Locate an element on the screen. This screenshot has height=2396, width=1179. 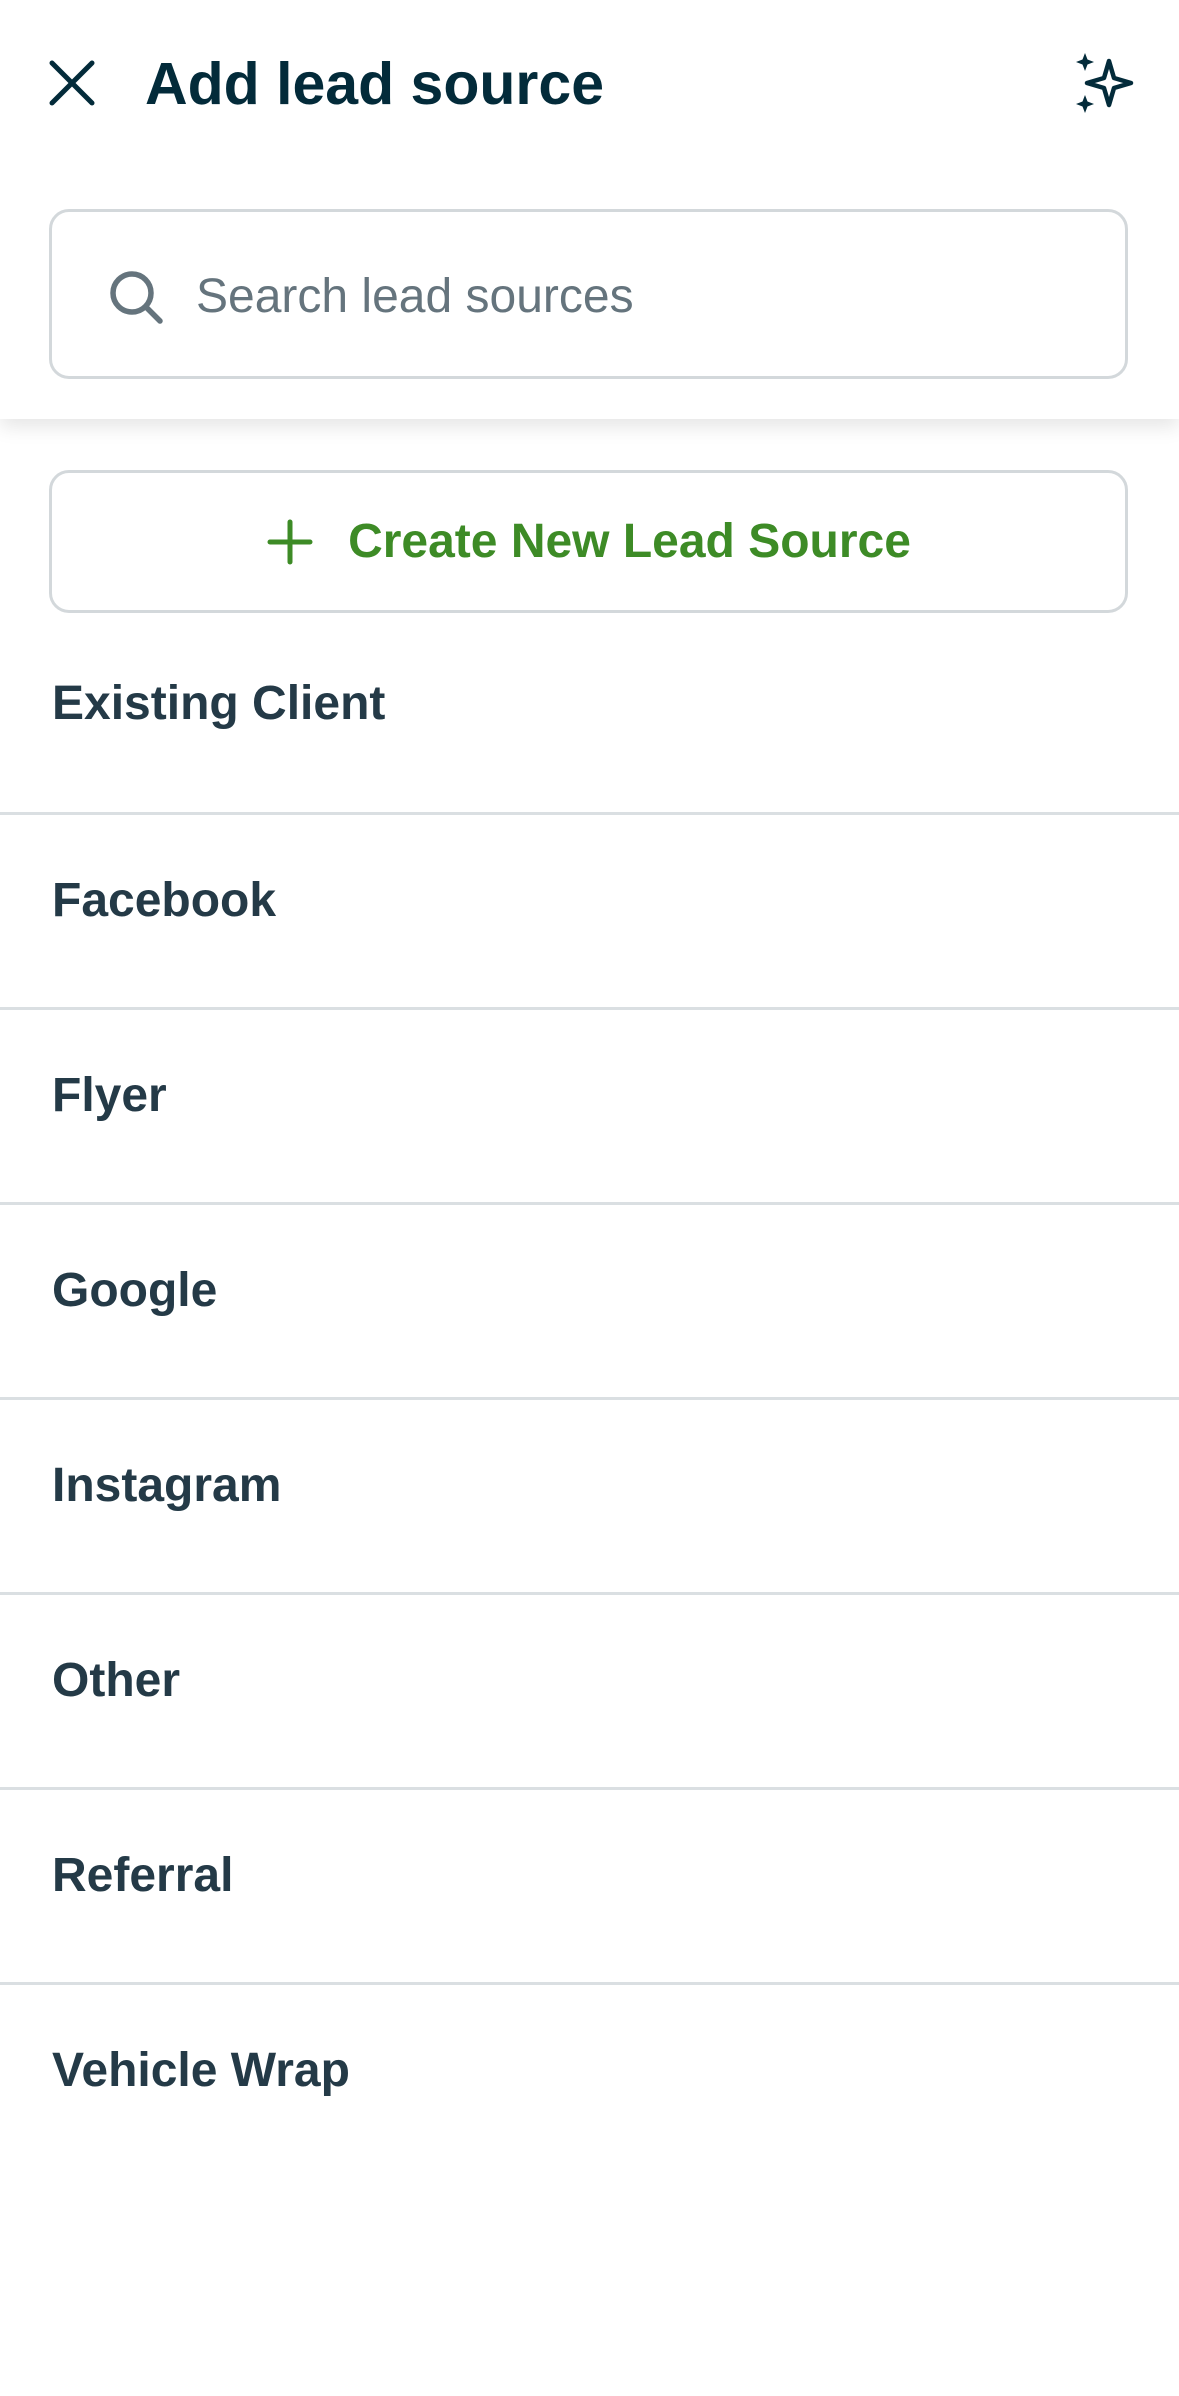
close-button is located at coordinates (72, 83).